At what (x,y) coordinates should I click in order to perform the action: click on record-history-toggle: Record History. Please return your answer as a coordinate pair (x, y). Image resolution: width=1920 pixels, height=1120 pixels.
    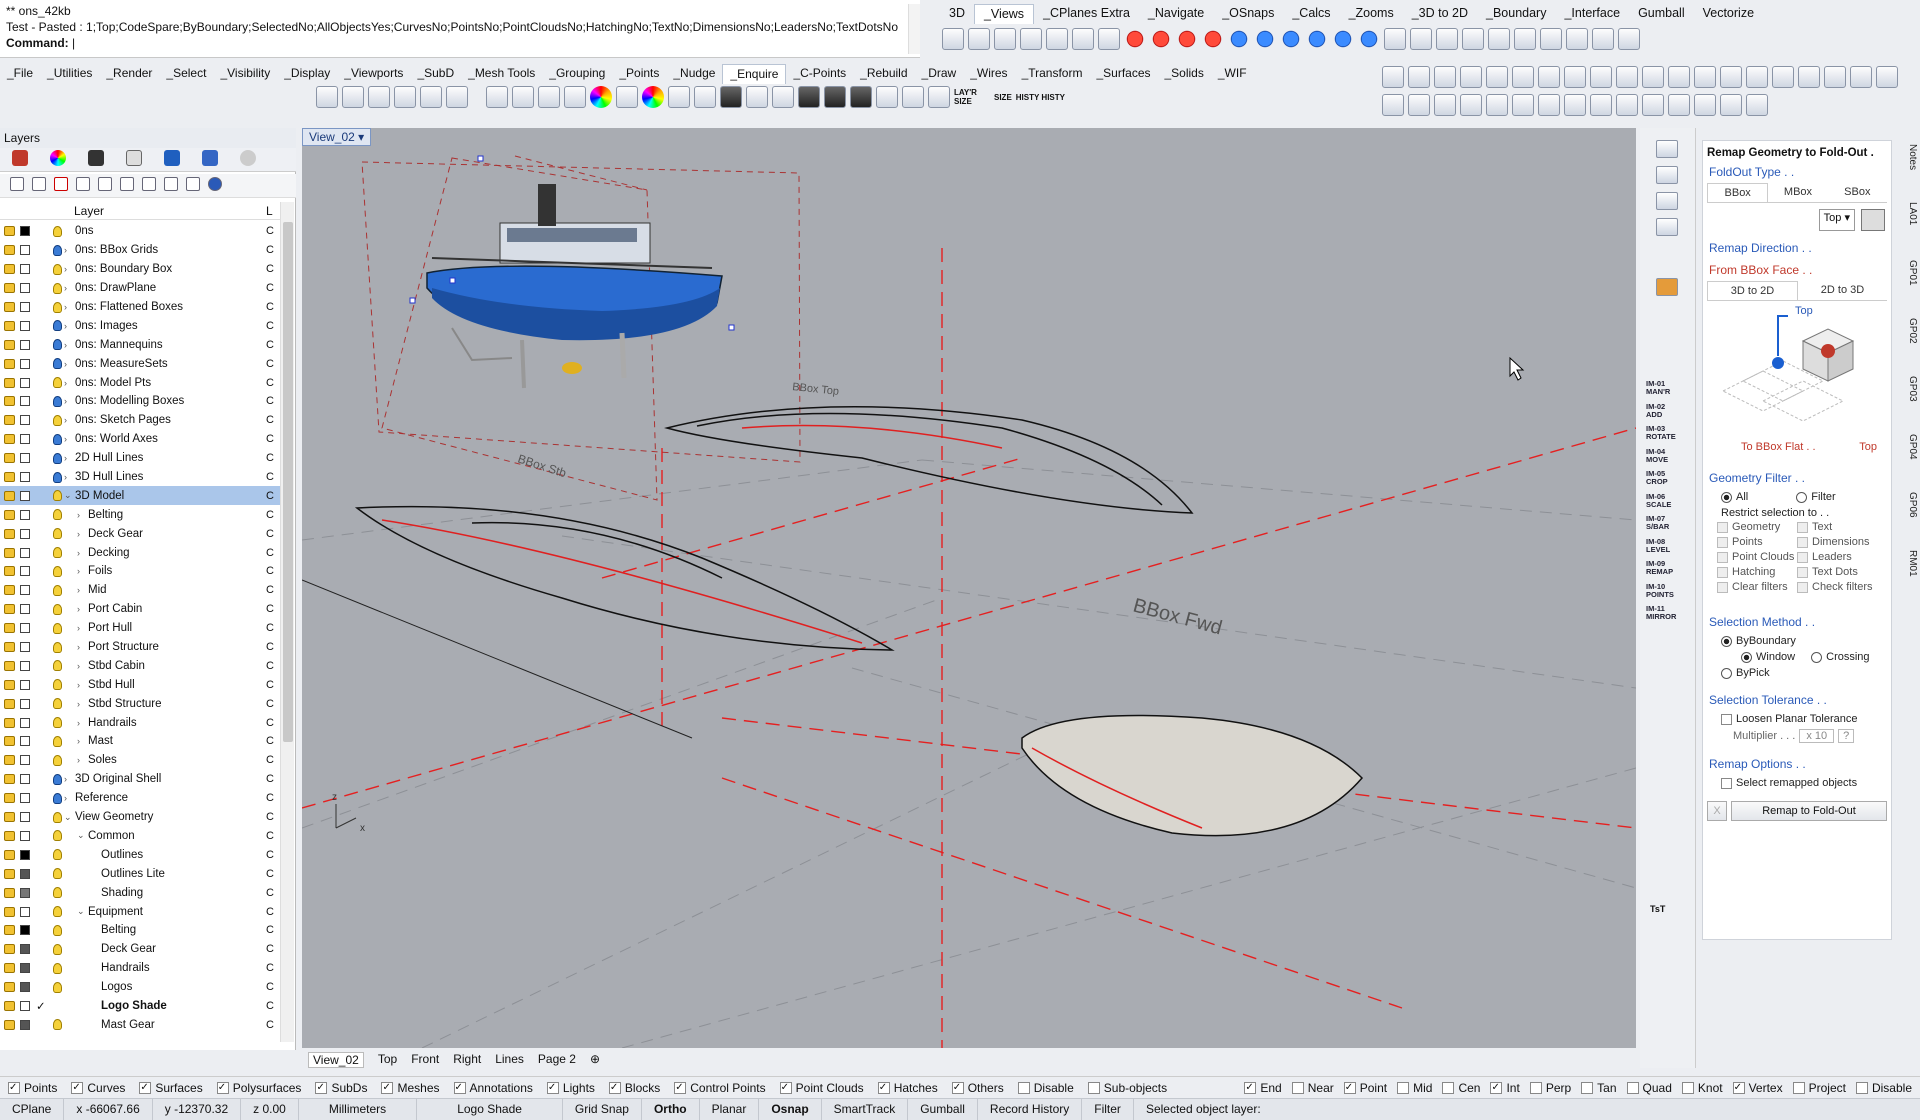
    Looking at the image, I should click on (1030, 1109).